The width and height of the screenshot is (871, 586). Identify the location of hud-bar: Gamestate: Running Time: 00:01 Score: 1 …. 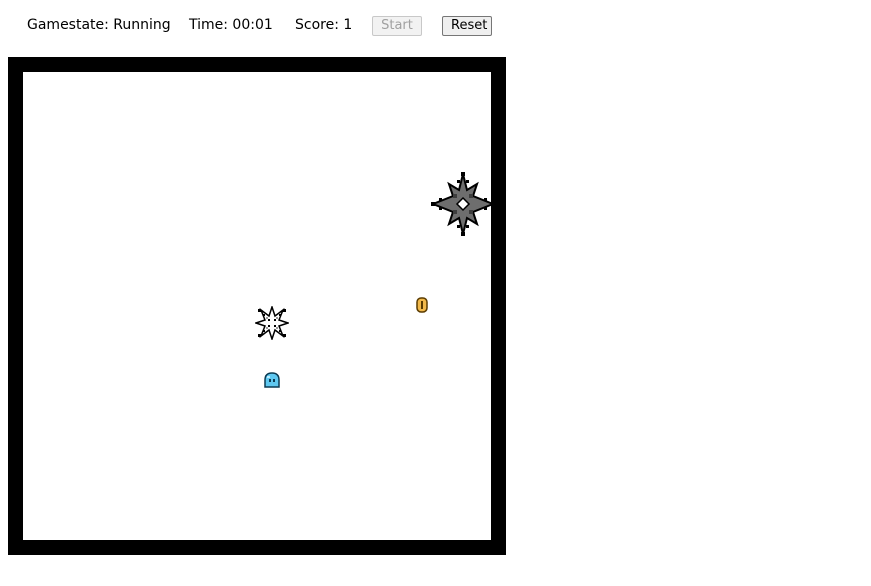
(435, 26).